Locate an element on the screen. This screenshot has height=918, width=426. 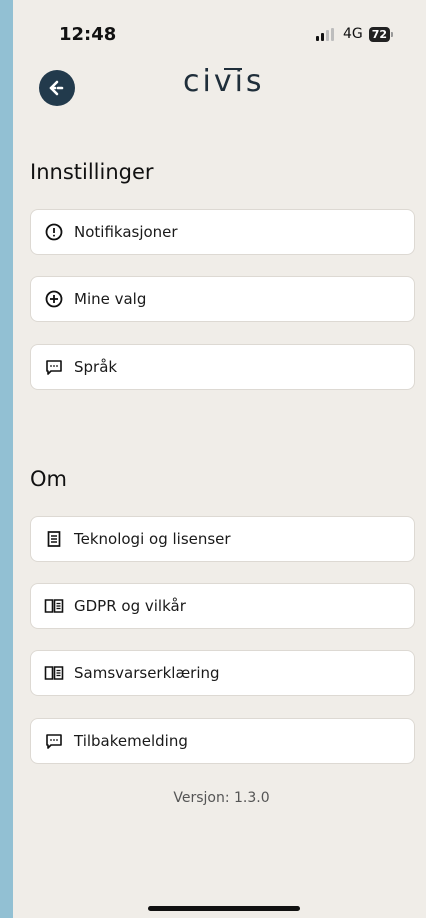
battery-icon: 72 is located at coordinates (379, 34).